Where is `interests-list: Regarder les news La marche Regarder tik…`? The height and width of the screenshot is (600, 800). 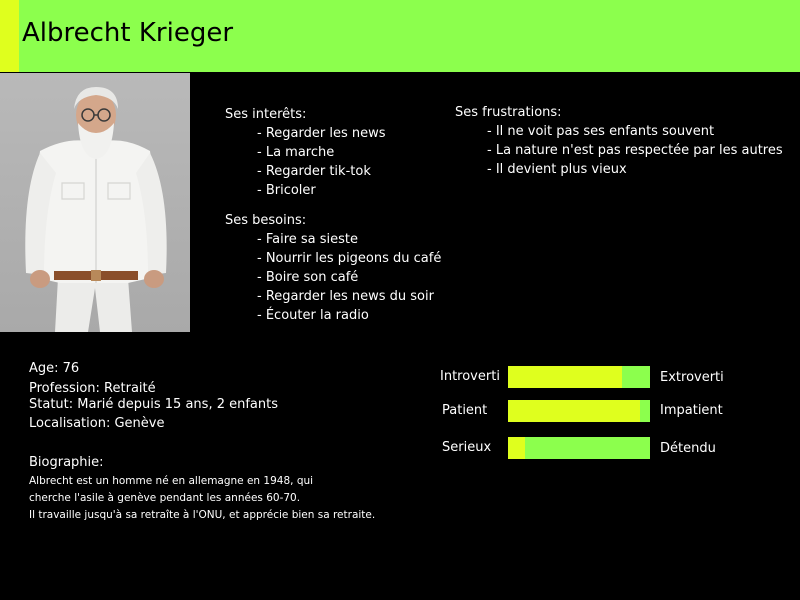 interests-list: Regarder les news La marche Regarder tik… is located at coordinates (305, 162).